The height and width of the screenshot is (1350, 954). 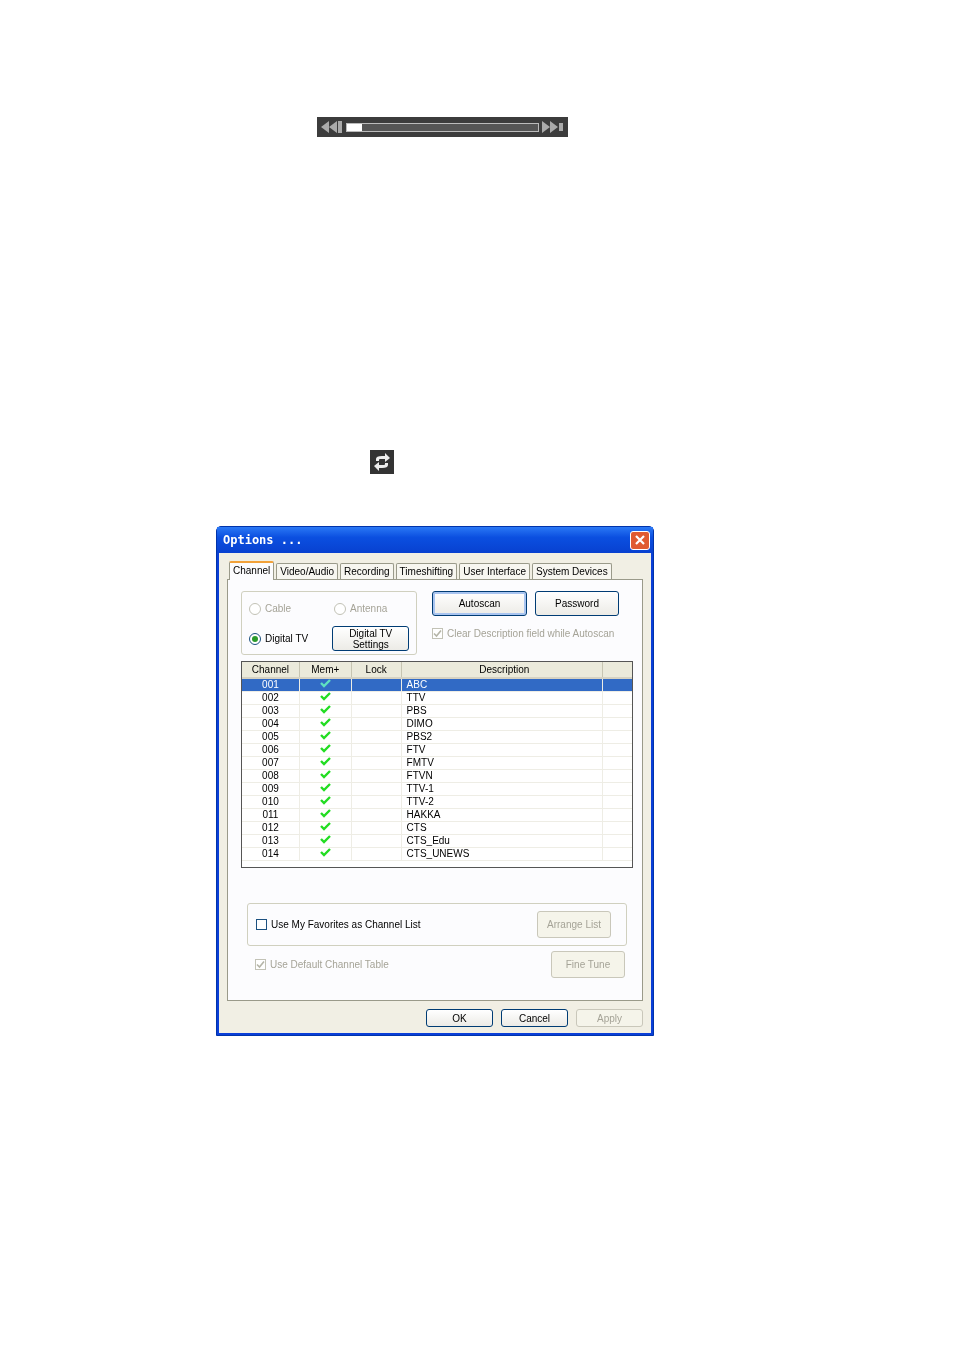 I want to click on table-cell: 013, so click(x=271, y=841).